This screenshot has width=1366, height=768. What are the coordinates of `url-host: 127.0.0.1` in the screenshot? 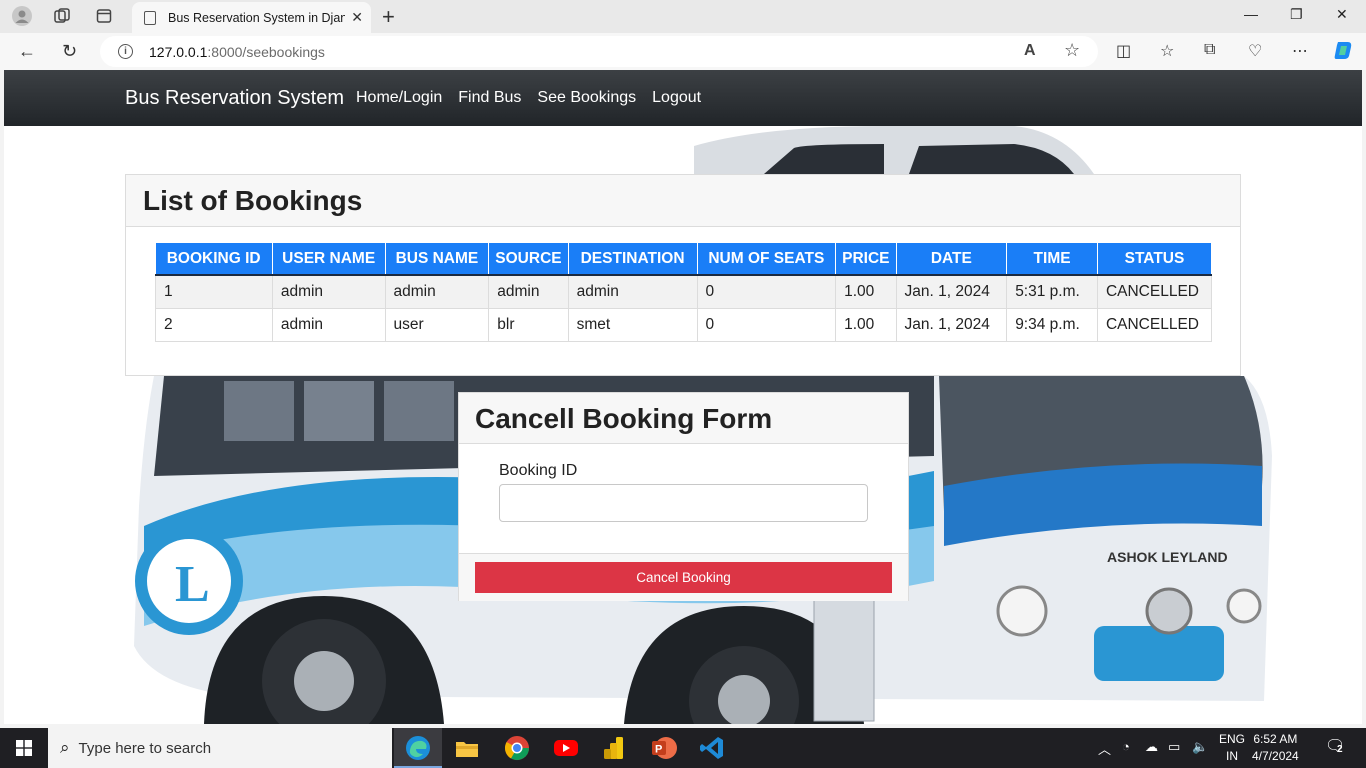 It's located at (178, 51).